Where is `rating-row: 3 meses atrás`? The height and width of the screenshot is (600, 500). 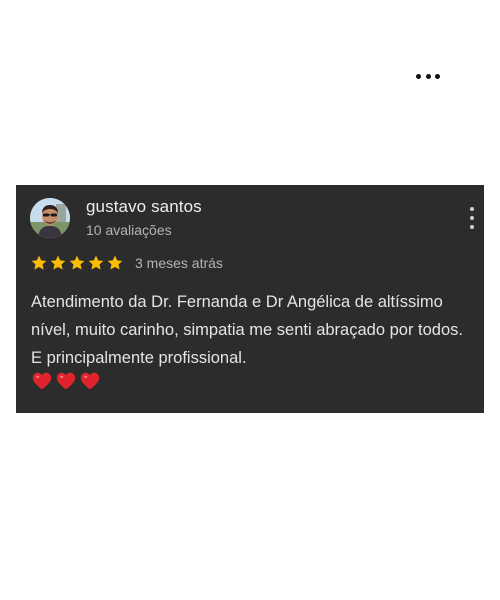
rating-row: 3 meses atrás is located at coordinates (126, 263).